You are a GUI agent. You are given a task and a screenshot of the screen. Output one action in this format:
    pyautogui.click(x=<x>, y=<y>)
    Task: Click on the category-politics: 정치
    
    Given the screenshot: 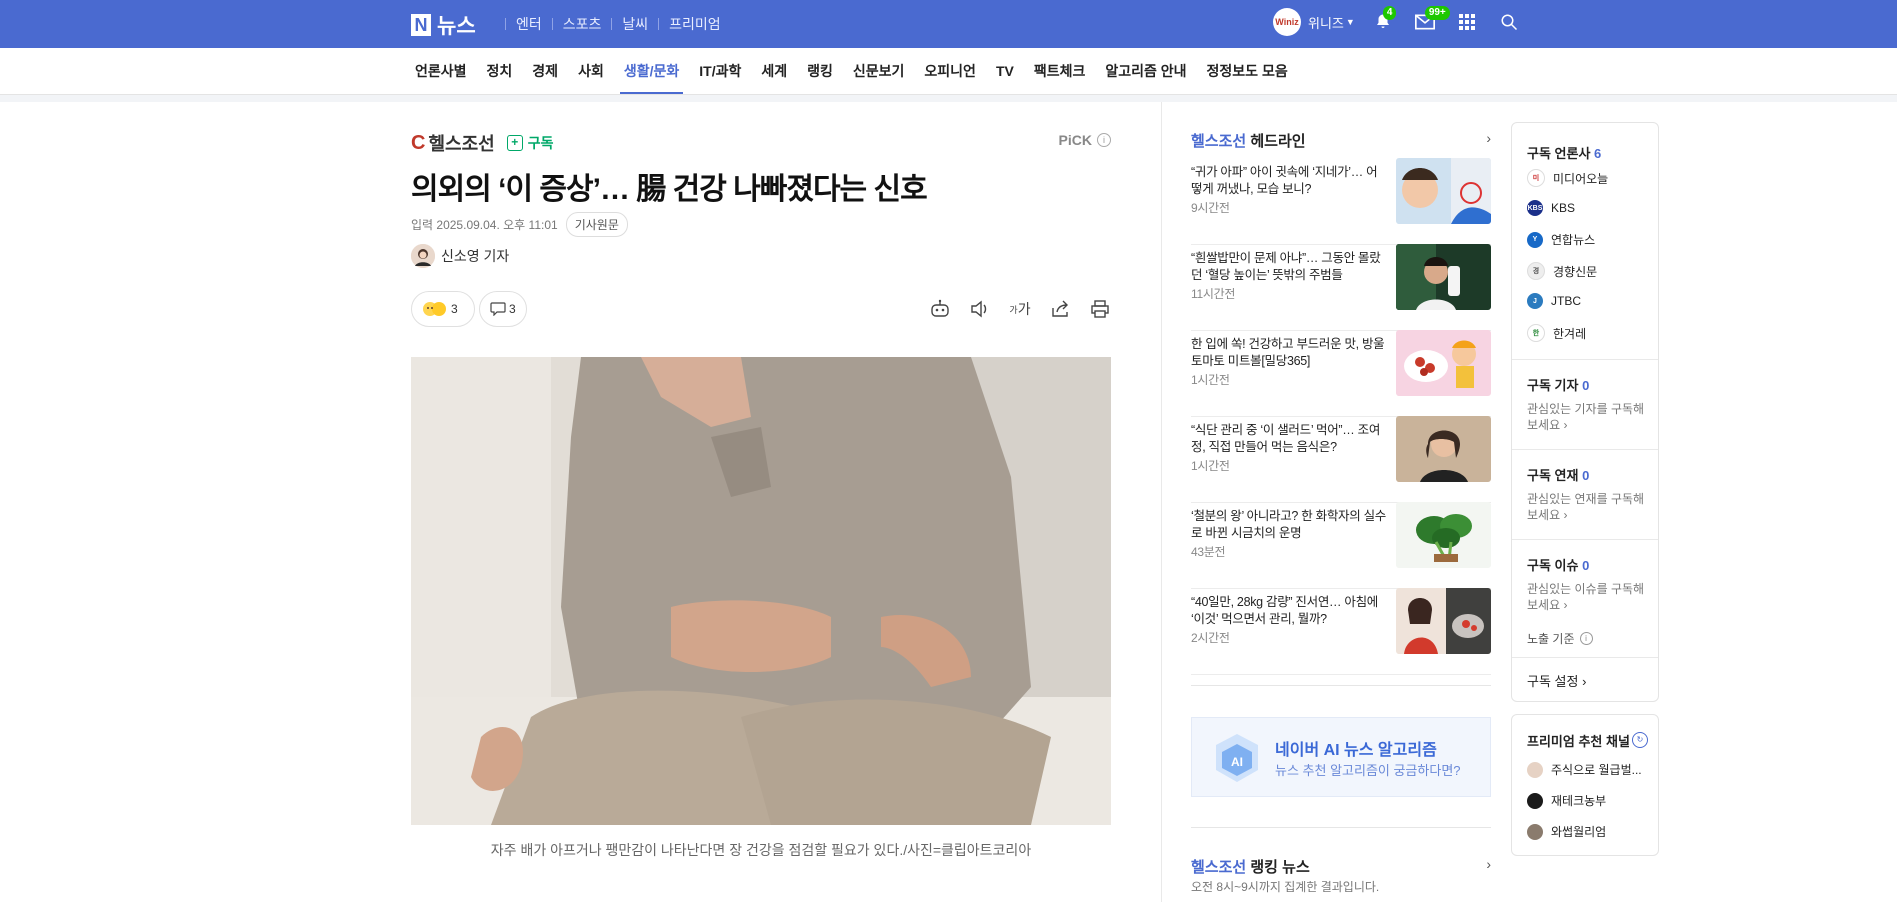 What is the action you would take?
    pyautogui.click(x=500, y=71)
    